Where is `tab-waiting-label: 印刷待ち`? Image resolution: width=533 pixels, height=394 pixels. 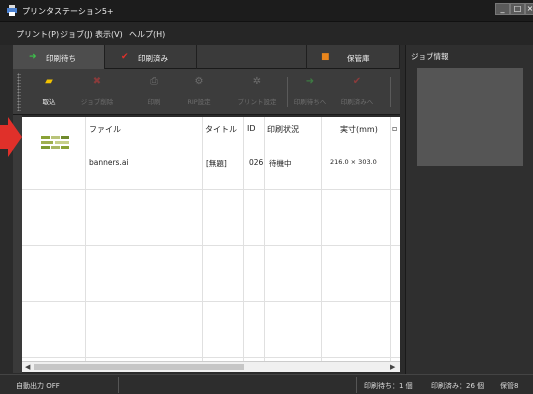 tab-waiting-label: 印刷待ち is located at coordinates (61, 58).